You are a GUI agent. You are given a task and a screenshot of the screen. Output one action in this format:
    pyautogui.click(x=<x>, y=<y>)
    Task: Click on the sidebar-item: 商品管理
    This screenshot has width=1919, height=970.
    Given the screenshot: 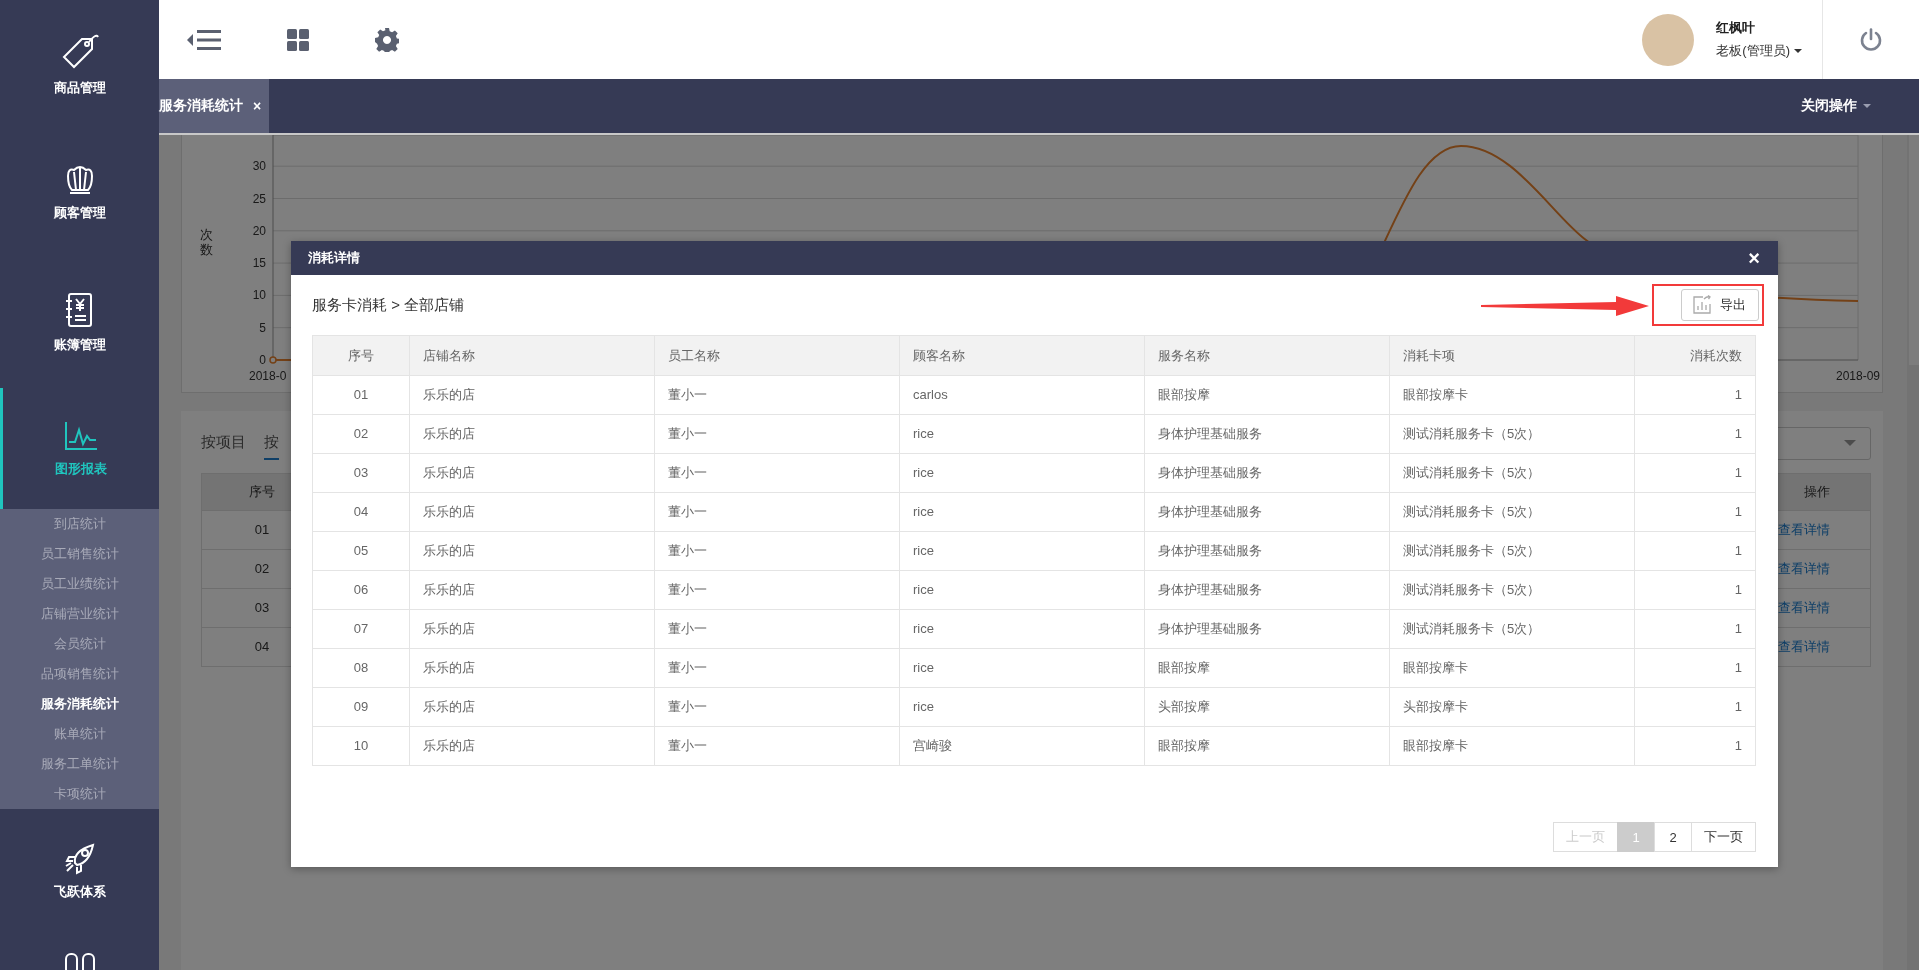 What is the action you would take?
    pyautogui.click(x=79, y=64)
    